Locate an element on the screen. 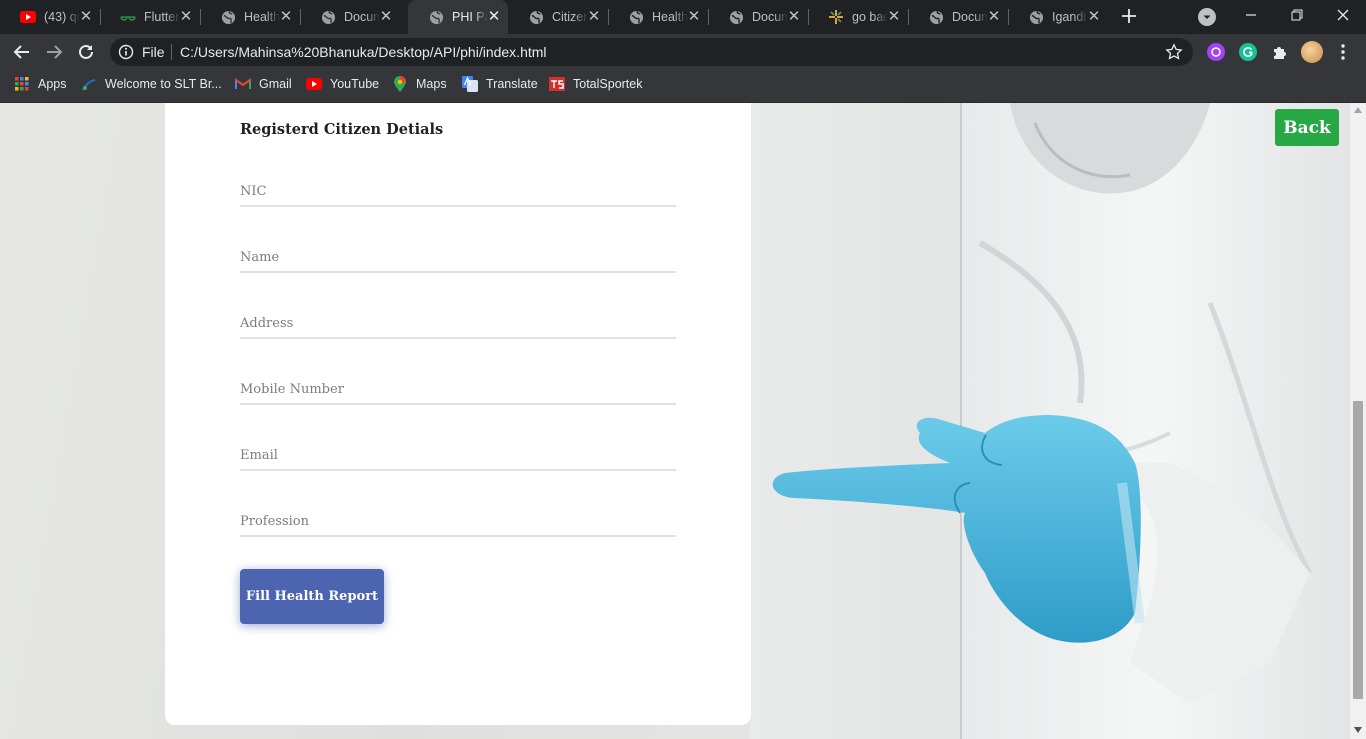 Image resolution: width=1366 pixels, height=739 pixels. email-field is located at coordinates (458, 454).